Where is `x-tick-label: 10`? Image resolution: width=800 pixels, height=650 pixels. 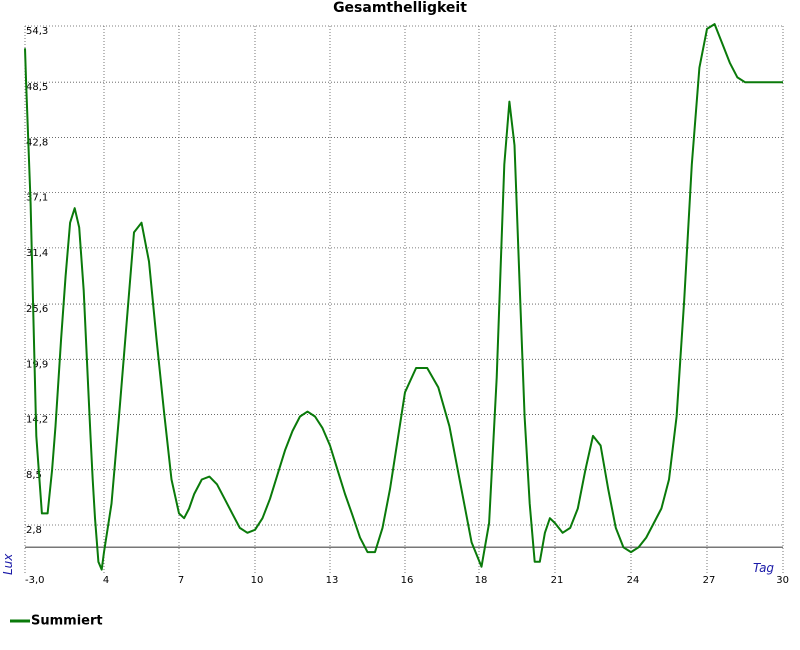
x-tick-label: 10 is located at coordinates (257, 580).